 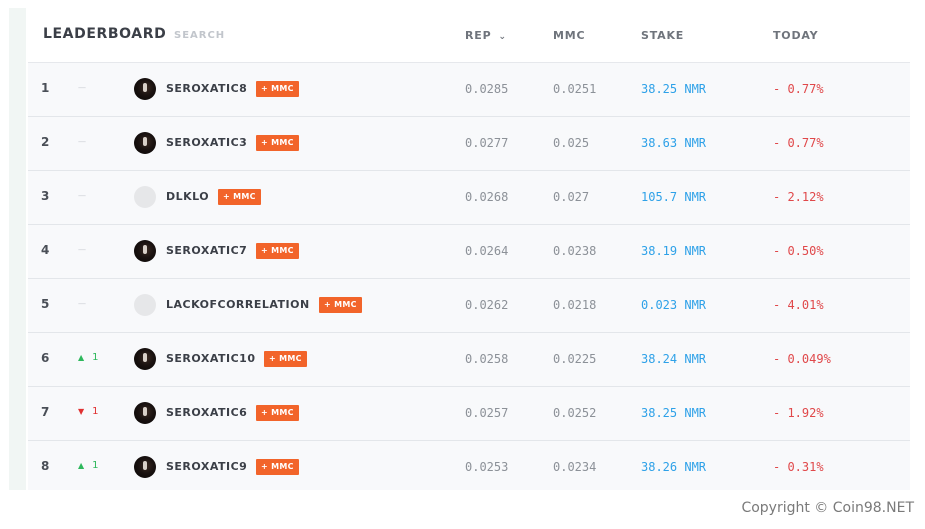 What do you see at coordinates (674, 359) in the screenshot?
I see `stake-value: 38.24 NMR` at bounding box center [674, 359].